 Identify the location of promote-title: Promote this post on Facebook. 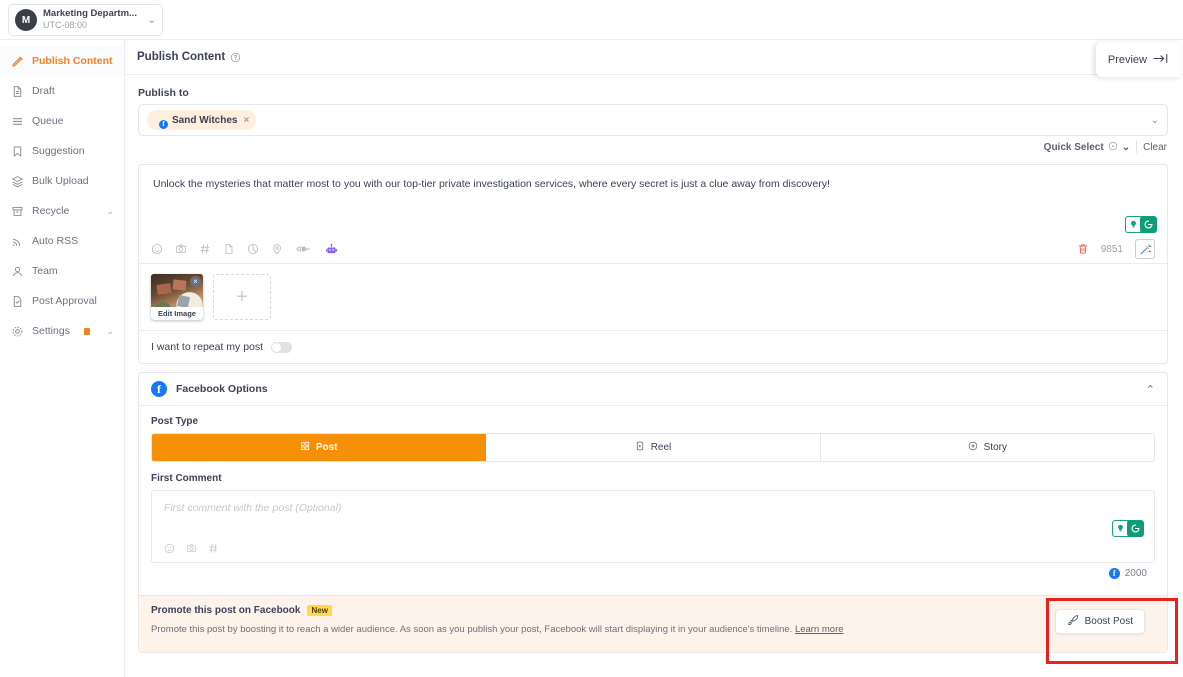
(226, 610).